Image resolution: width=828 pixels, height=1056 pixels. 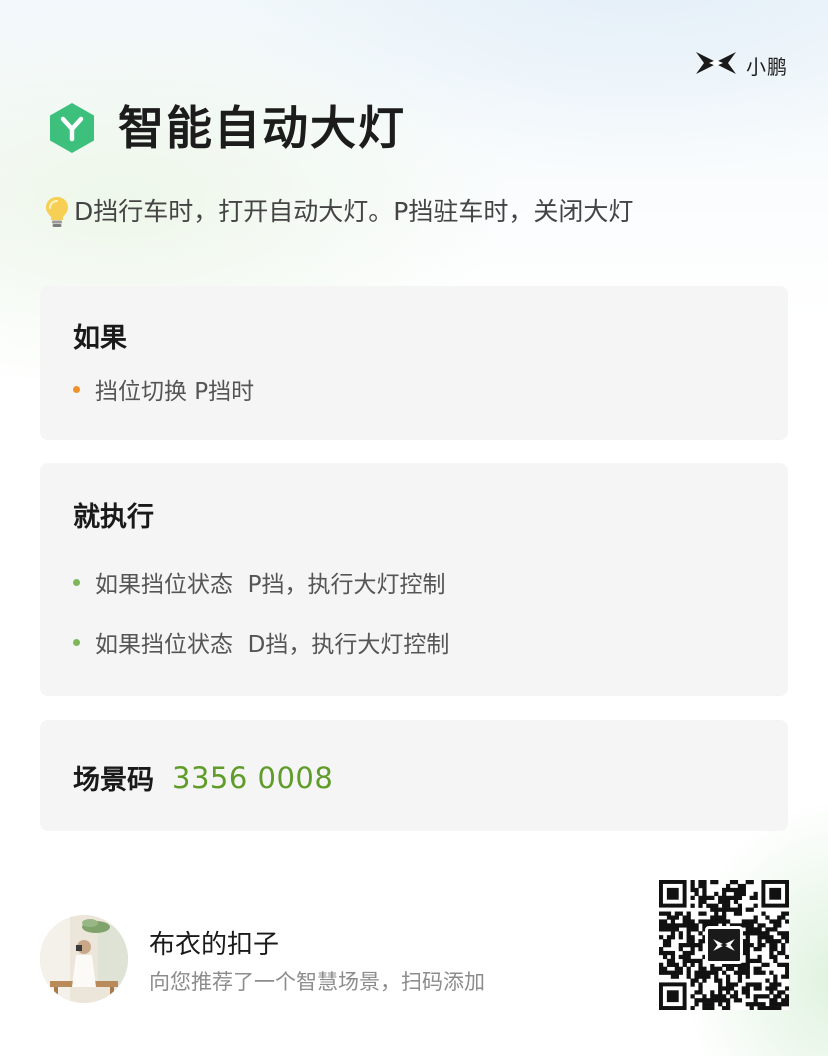 What do you see at coordinates (57, 212) in the screenshot?
I see `lightbulb-icon` at bounding box center [57, 212].